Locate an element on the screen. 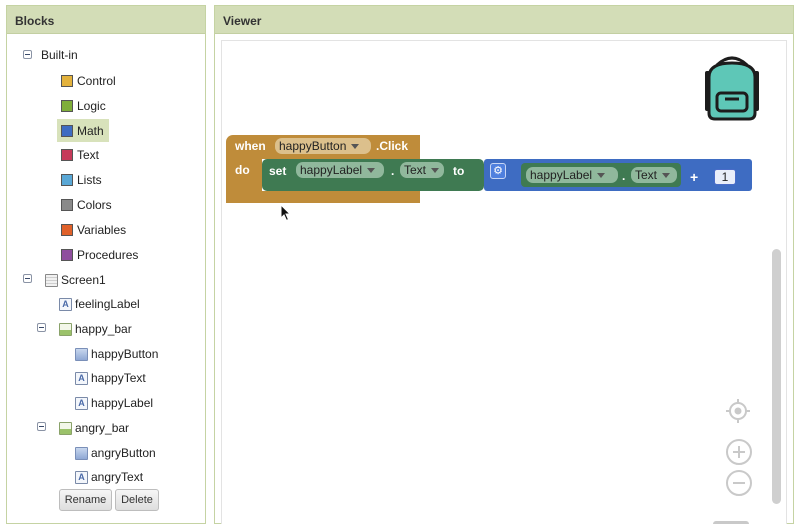 The width and height of the screenshot is (800, 524). tree-item-label: Built-in is located at coordinates (59, 55).